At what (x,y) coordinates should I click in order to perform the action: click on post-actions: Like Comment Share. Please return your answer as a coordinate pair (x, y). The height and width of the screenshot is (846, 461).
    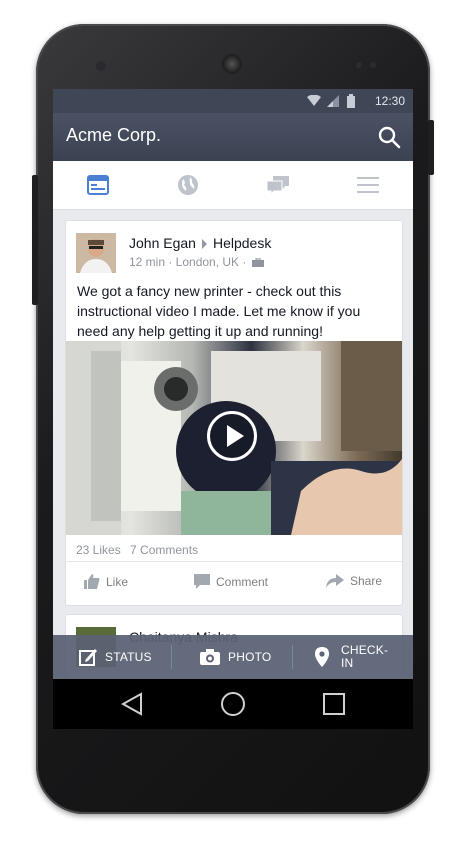
    Looking at the image, I should click on (234, 580).